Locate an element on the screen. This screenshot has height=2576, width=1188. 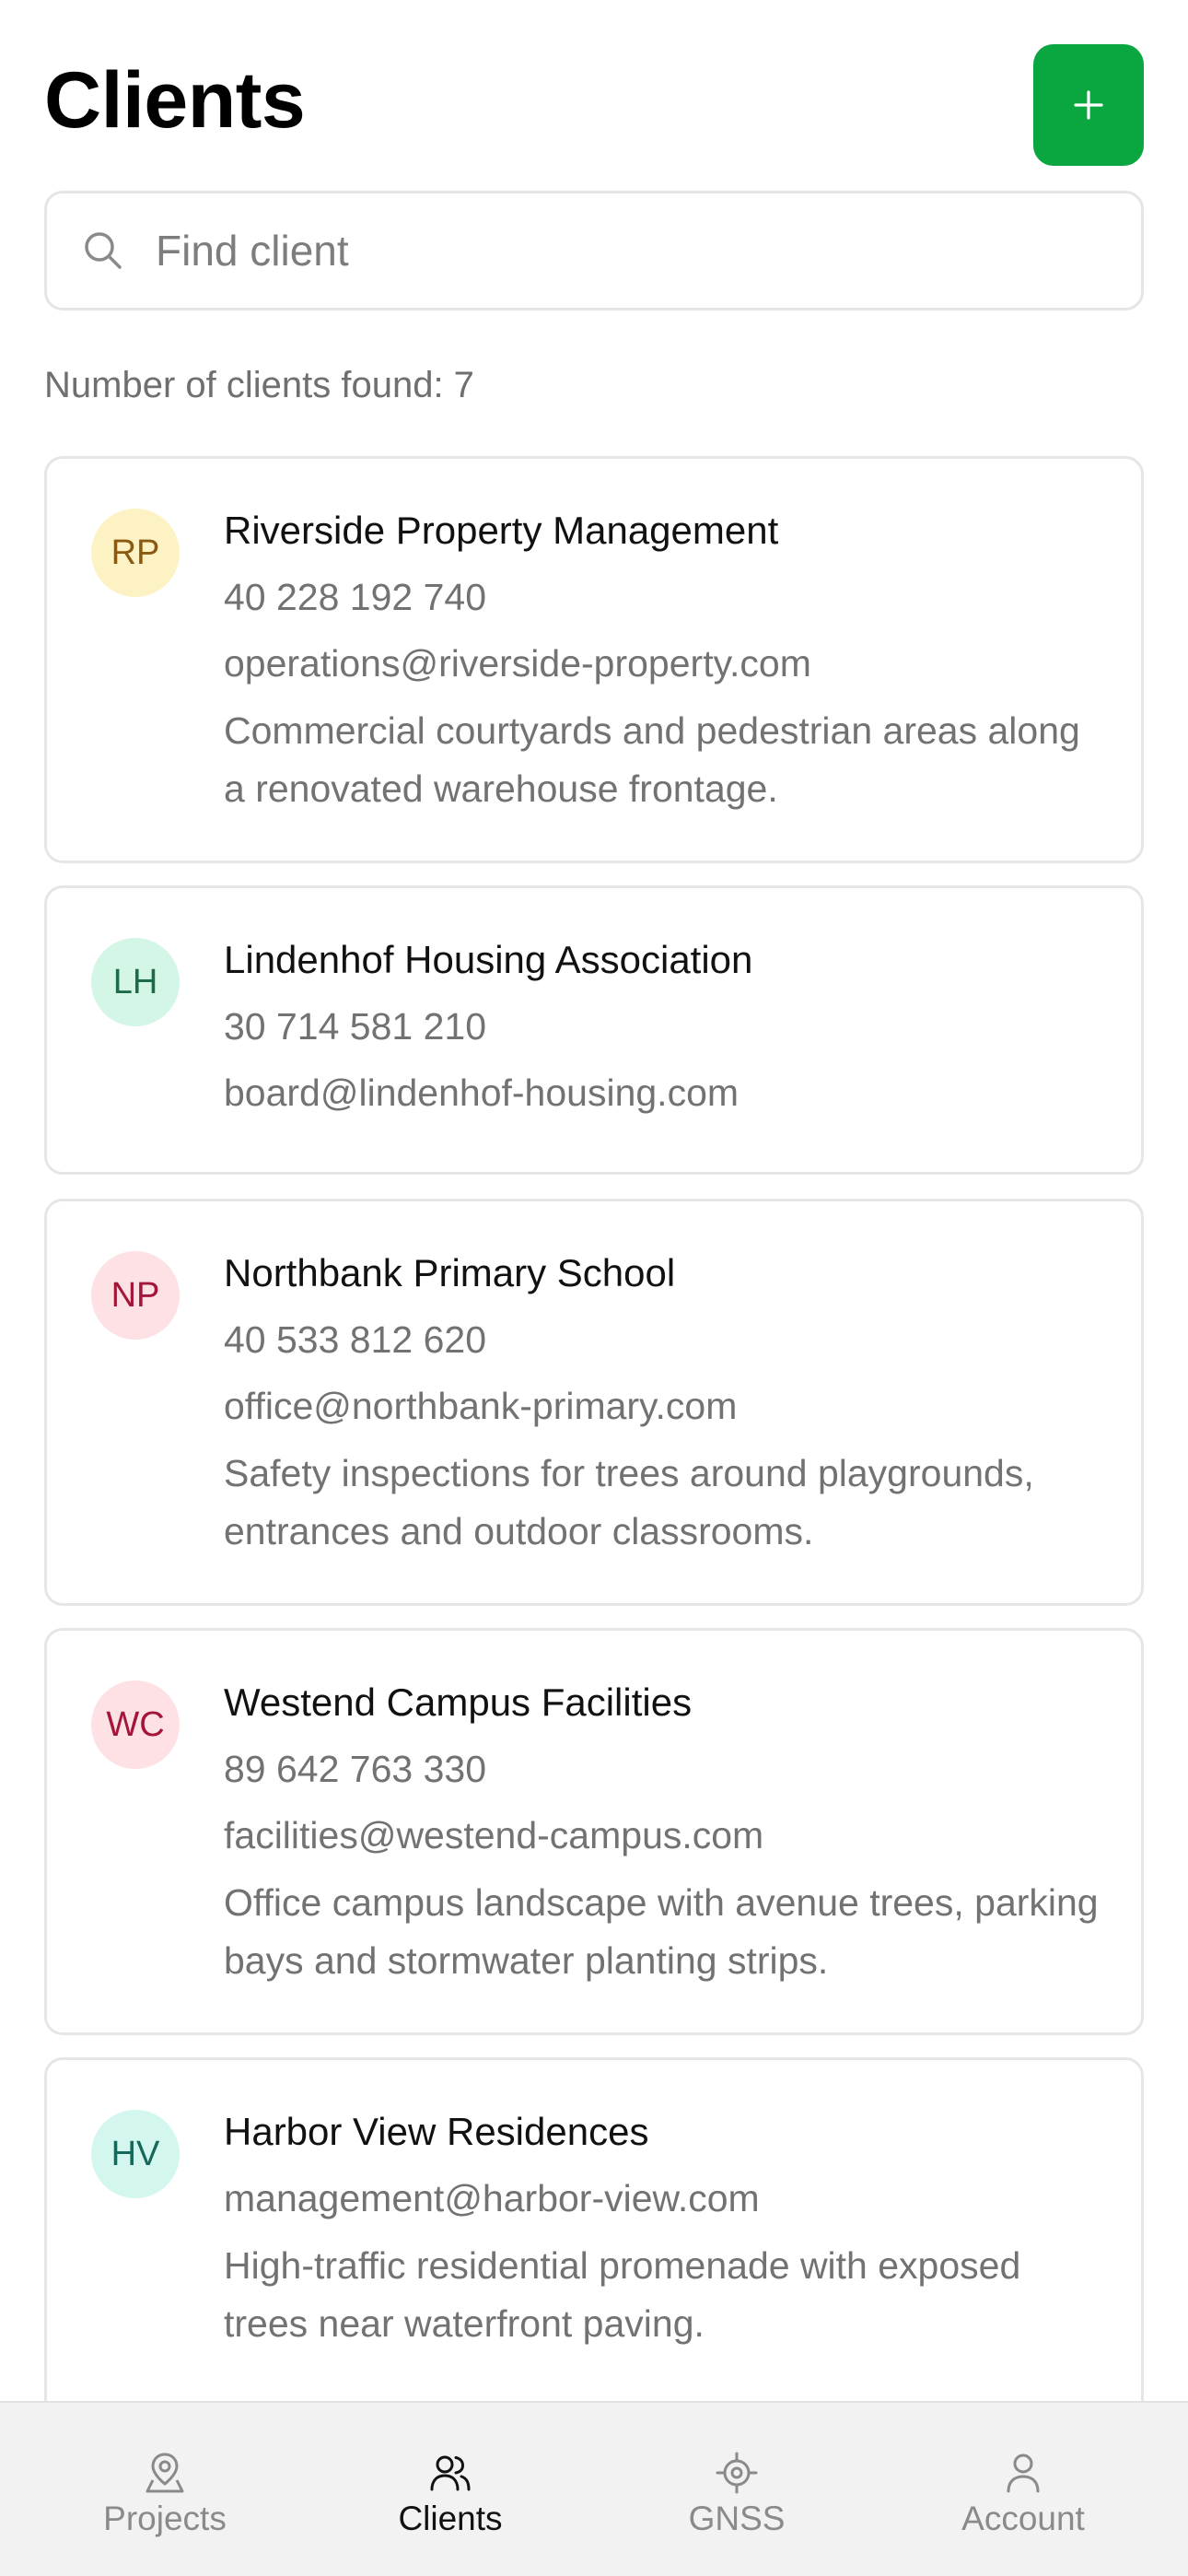
client-email: operations@riverside-property.com is located at coordinates (517, 663).